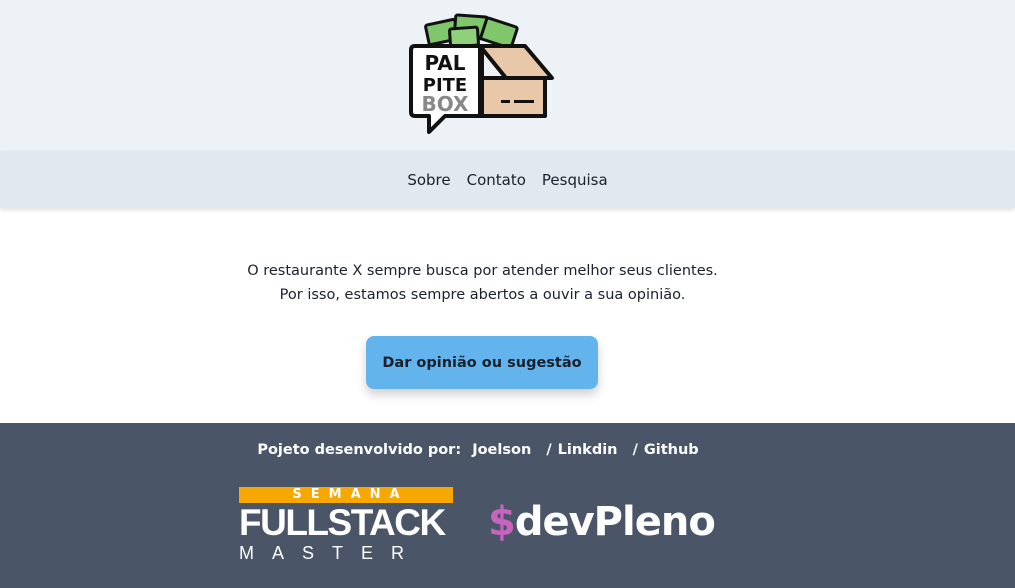 This screenshot has width=1015, height=588. I want to click on money-bills-icon, so click(471, 31).